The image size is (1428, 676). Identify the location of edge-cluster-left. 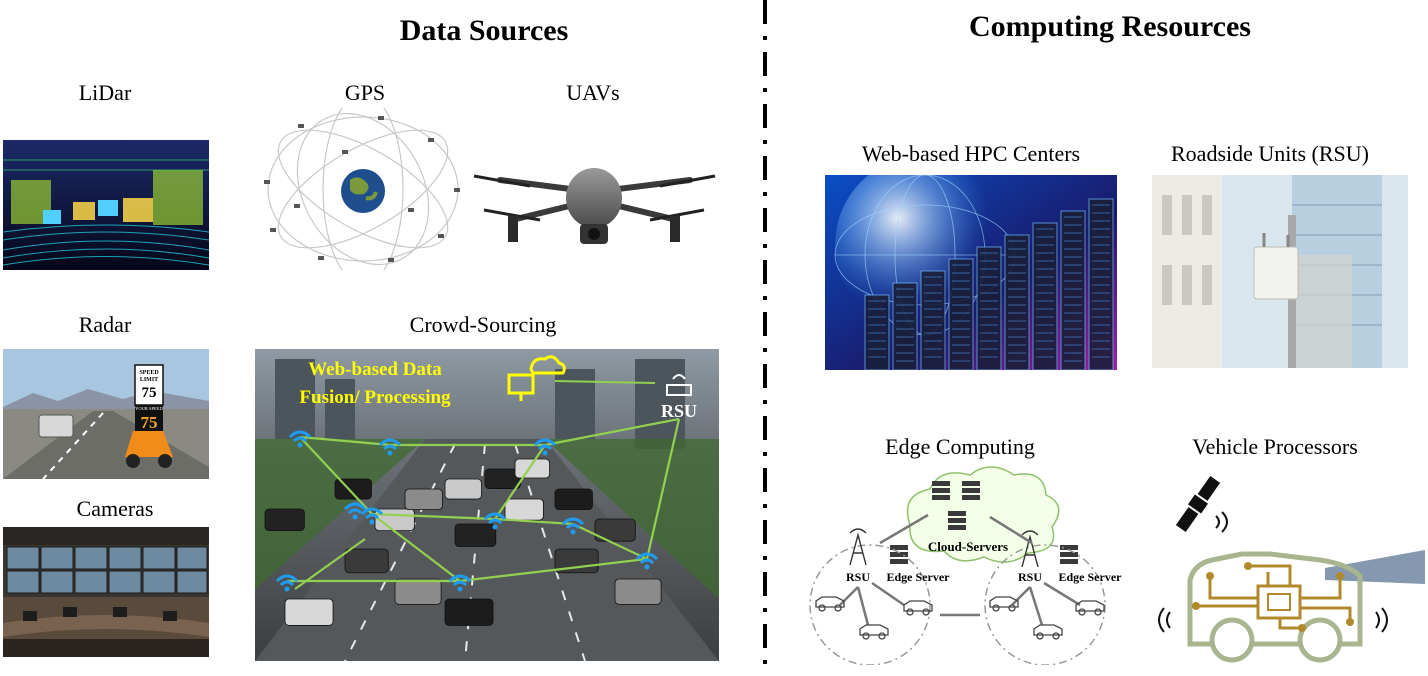
(870, 604).